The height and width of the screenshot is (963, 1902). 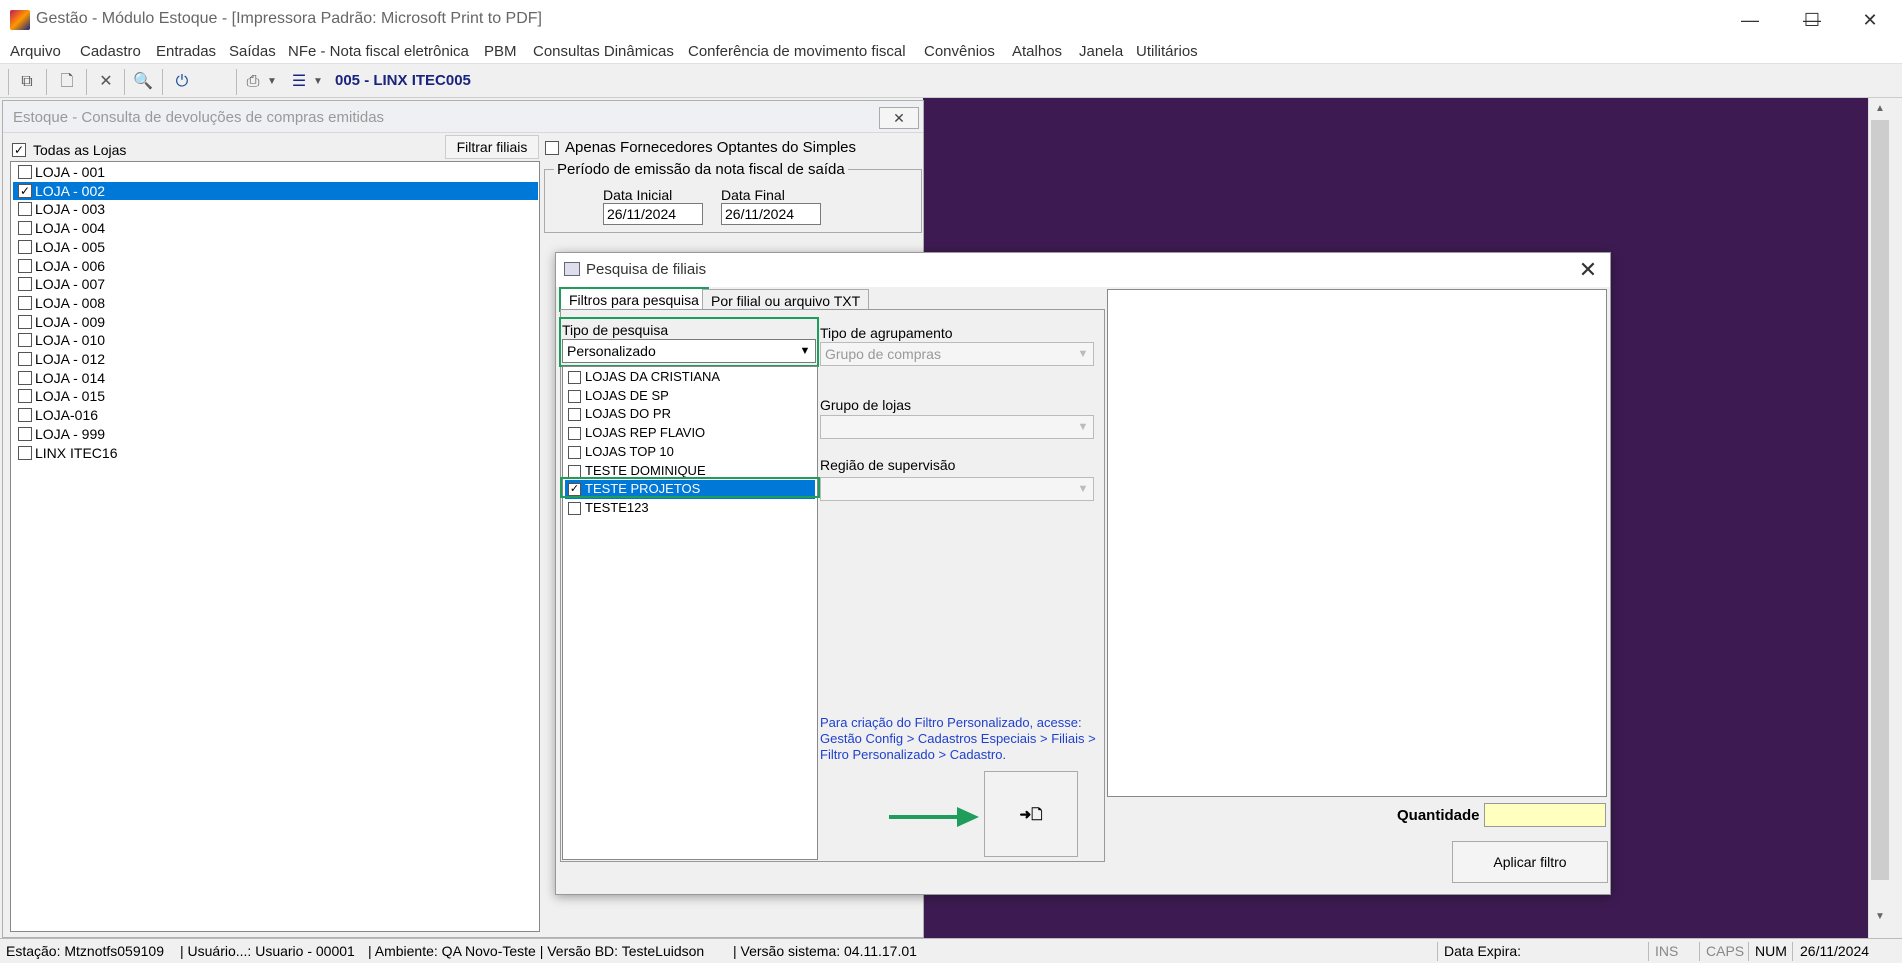 I want to click on close-window-button: ✕, so click(x=1870, y=20).